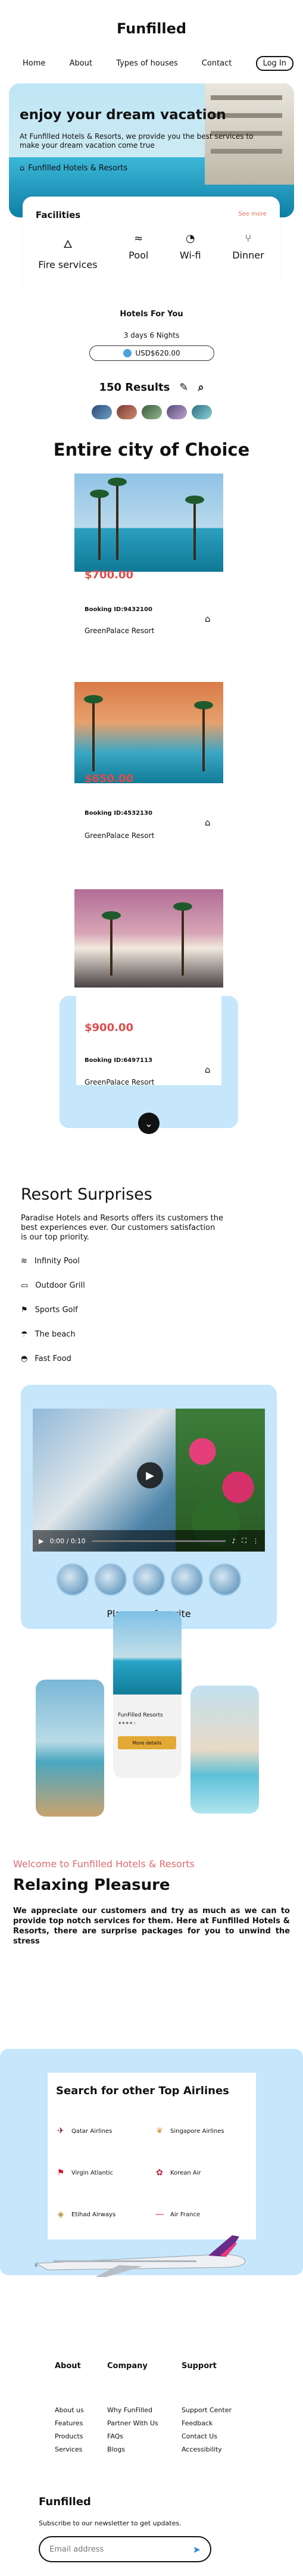 This screenshot has height=2576, width=303. I want to click on footer-company-title: Company, so click(127, 2366).